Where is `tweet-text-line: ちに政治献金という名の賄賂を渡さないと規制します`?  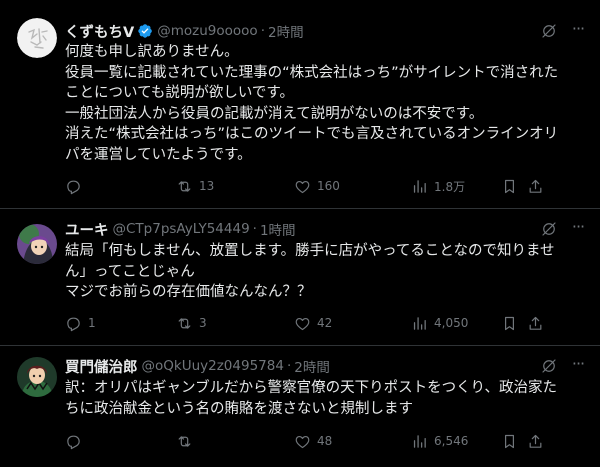
tweet-text-line: ちに政治献金という名の賄賂を渡さないと規制します is located at coordinates (239, 408).